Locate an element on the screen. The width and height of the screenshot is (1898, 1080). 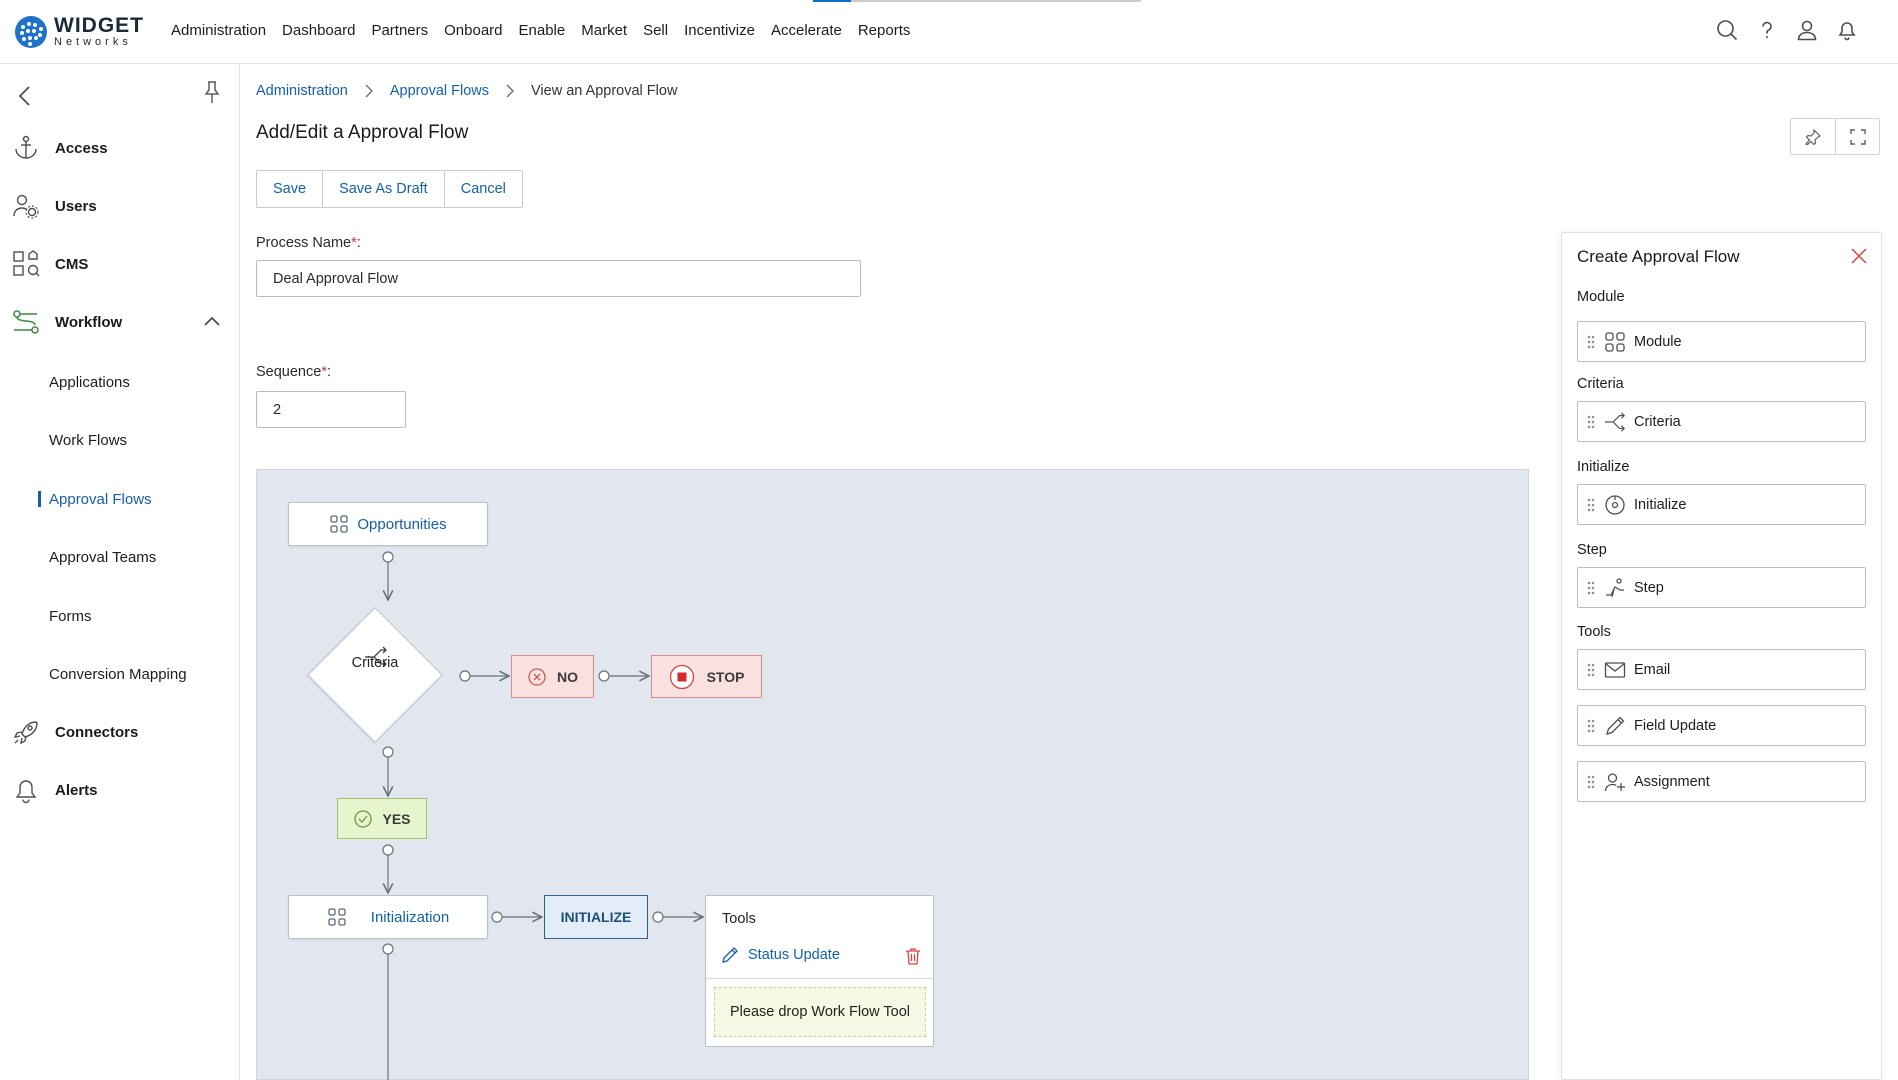
sidebar-subitem-conversion-mapping: Conversion Mapping is located at coordinates (118, 674).